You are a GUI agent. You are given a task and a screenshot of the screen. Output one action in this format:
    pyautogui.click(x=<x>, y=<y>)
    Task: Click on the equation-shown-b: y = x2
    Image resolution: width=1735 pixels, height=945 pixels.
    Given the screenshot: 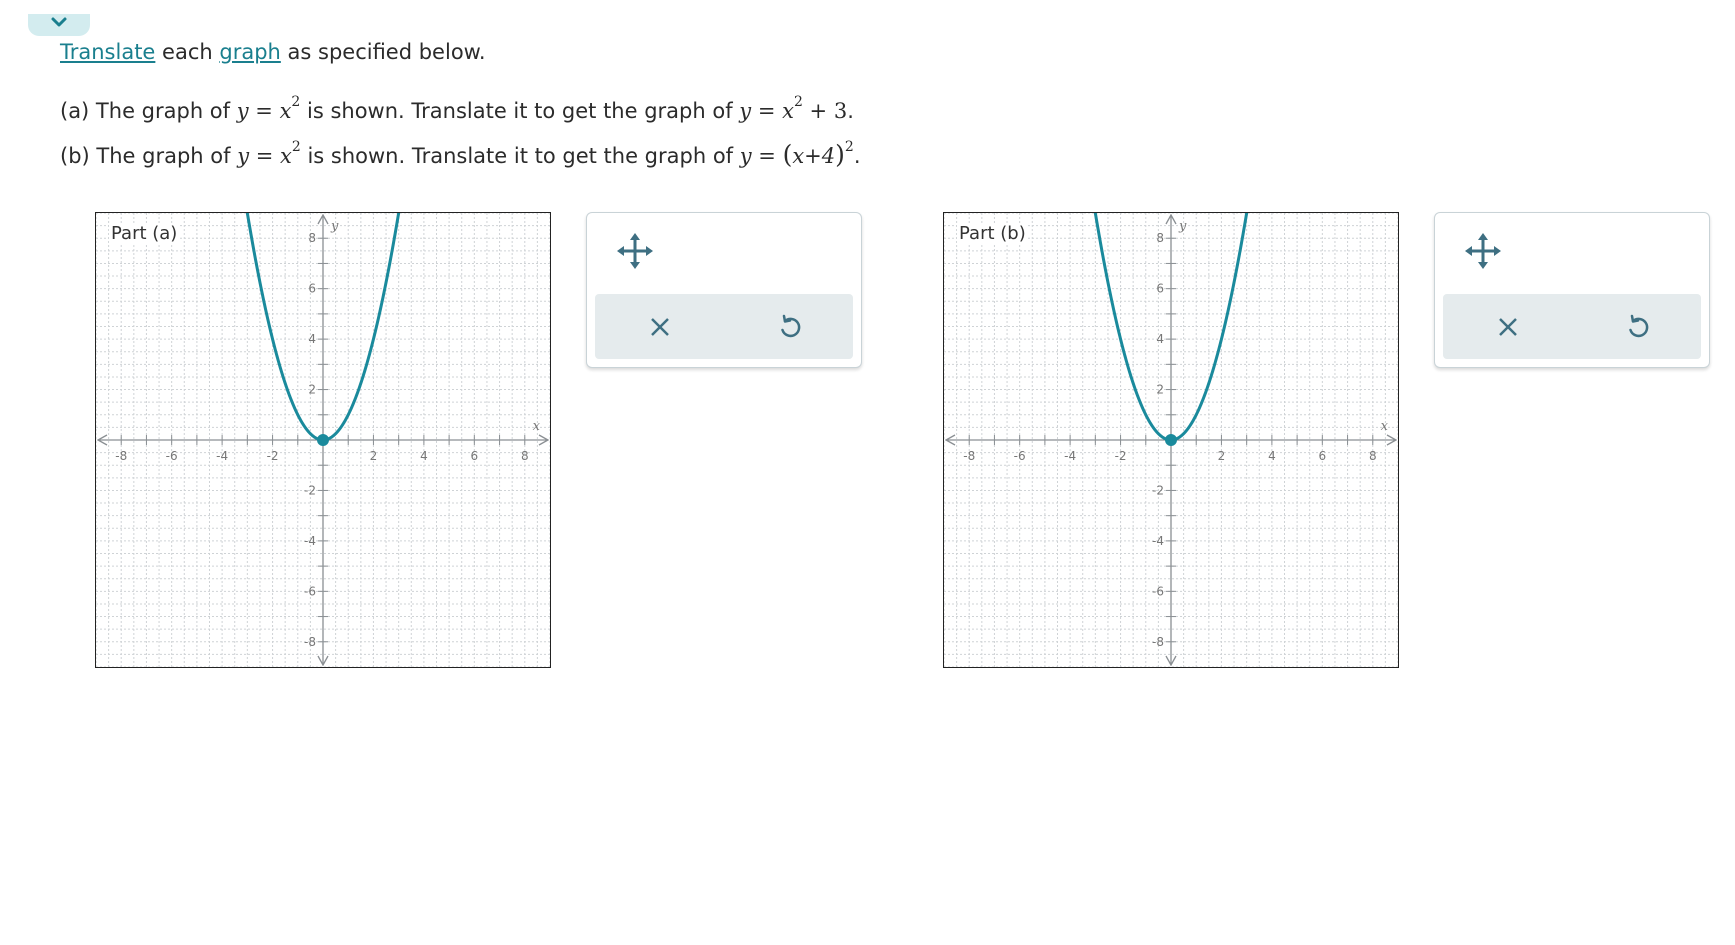 What is the action you would take?
    pyautogui.click(x=269, y=153)
    